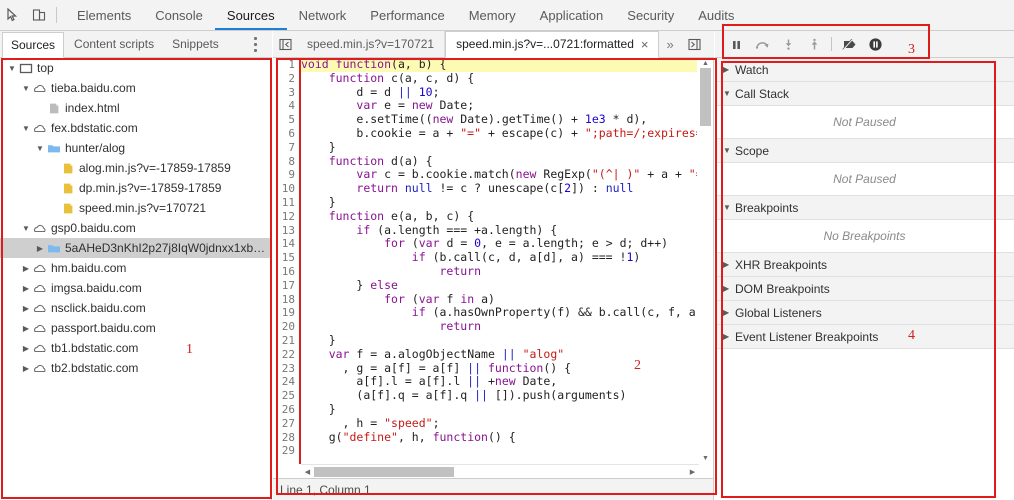 Image resolution: width=1014 pixels, height=500 pixels. I want to click on subtab-snippets: Snippets, so click(195, 44).